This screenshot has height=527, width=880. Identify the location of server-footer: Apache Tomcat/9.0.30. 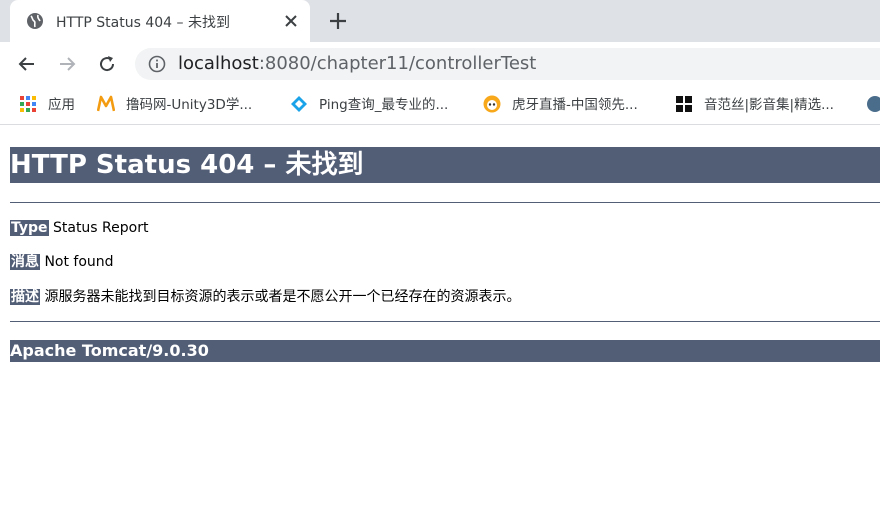
(445, 351).